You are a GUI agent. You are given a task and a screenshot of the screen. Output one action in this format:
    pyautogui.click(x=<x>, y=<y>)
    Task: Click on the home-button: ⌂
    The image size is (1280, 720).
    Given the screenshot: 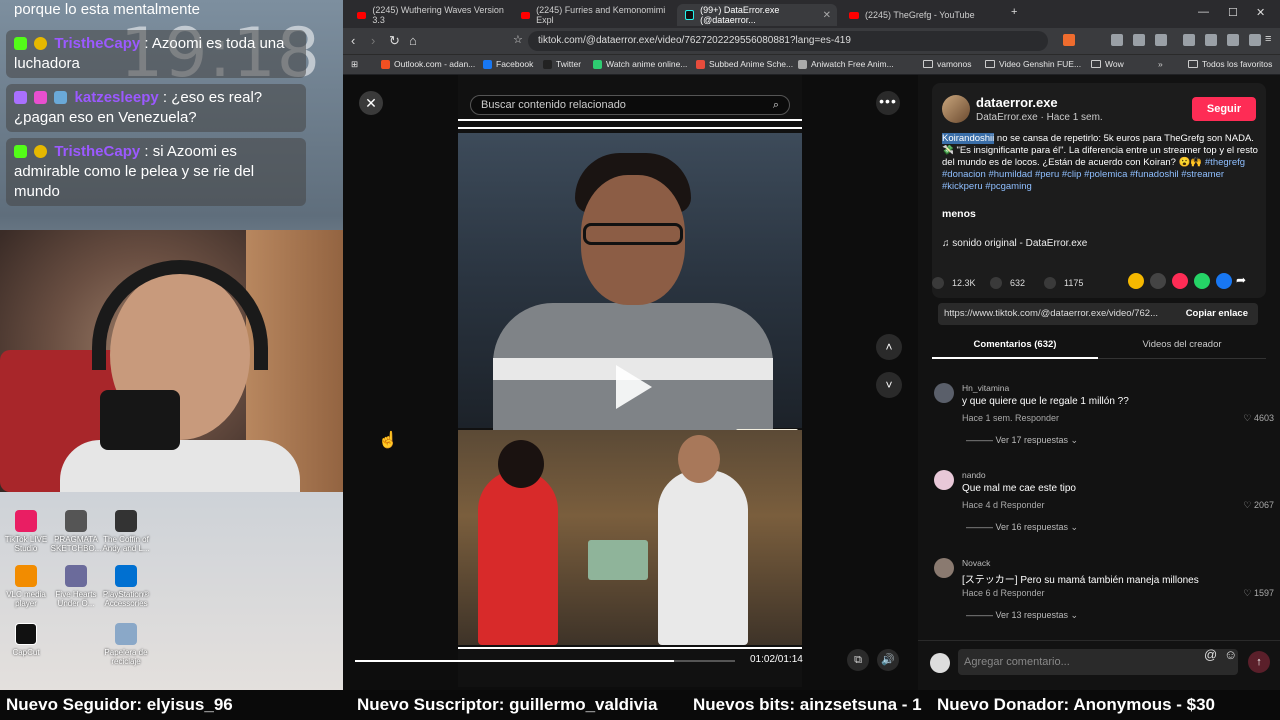 What is the action you would take?
    pyautogui.click(x=413, y=40)
    